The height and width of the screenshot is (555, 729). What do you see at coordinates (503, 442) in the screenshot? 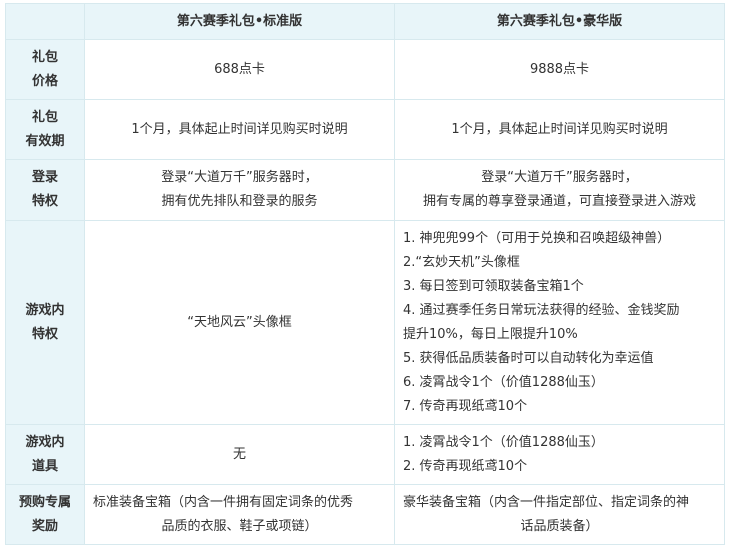
I see `list-item: 1. 凌霄战令1个（价值1288仙玉）` at bounding box center [503, 442].